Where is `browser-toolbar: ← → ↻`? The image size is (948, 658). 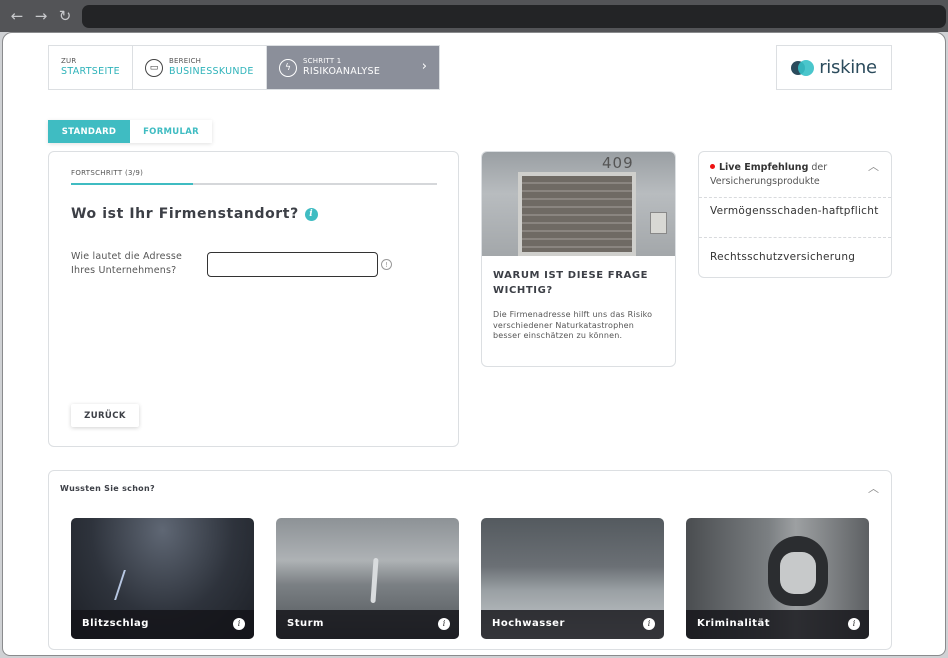
browser-toolbar: ← → ↻ is located at coordinates (474, 16).